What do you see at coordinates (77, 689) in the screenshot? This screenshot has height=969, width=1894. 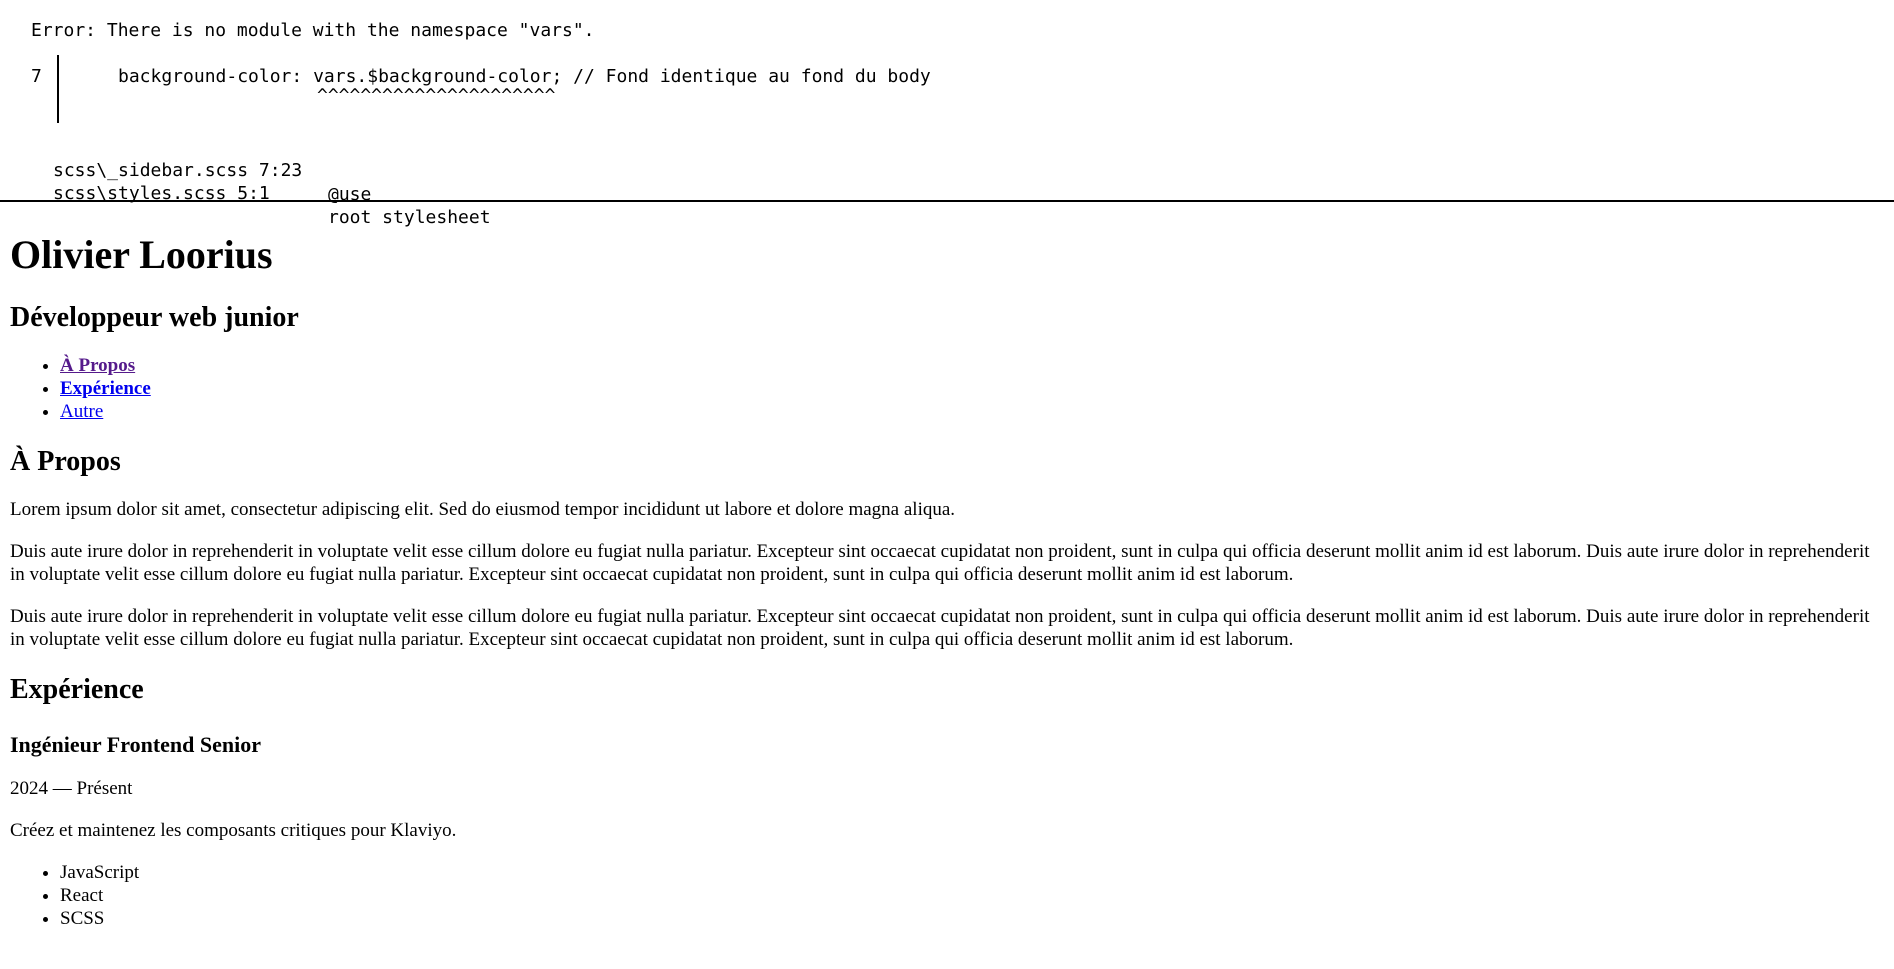 I see `experience-heading: Expérience` at bounding box center [77, 689].